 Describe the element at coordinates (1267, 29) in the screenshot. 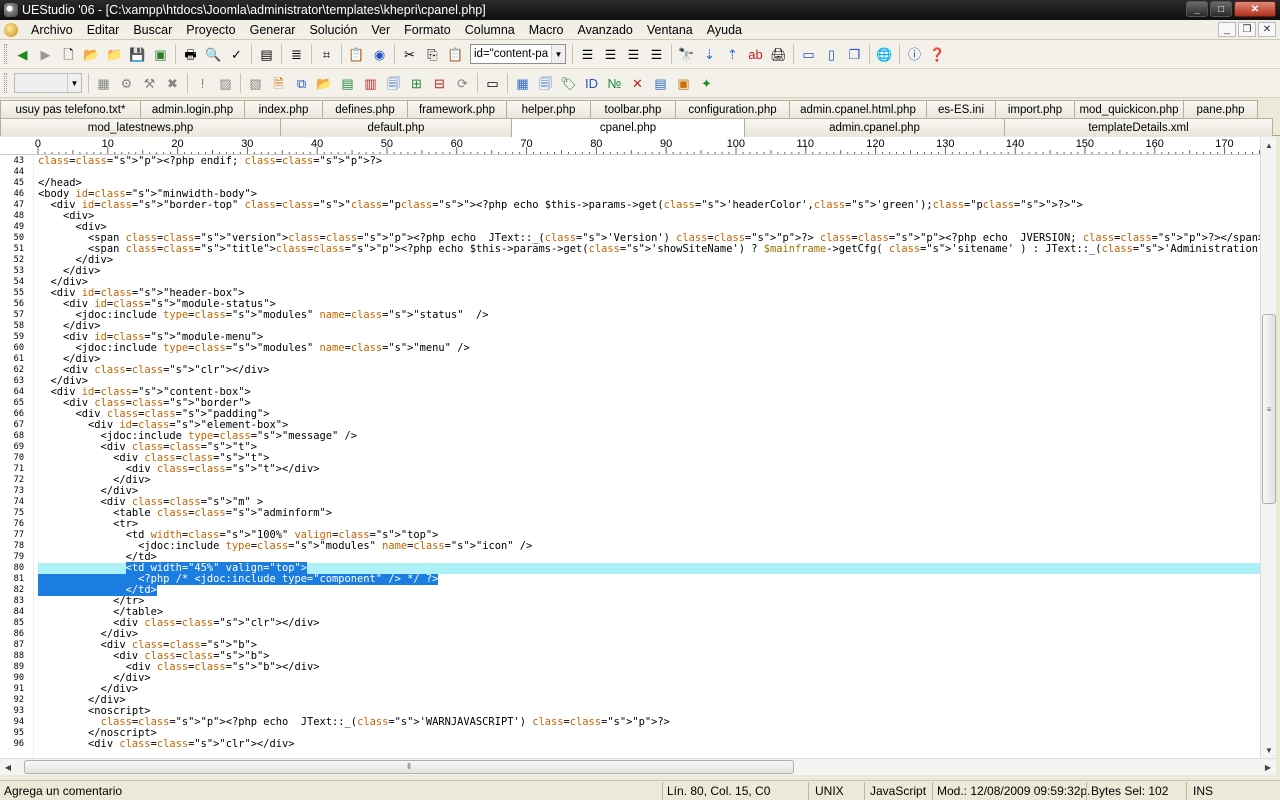

I see `doc-close-button: ✕` at that location.